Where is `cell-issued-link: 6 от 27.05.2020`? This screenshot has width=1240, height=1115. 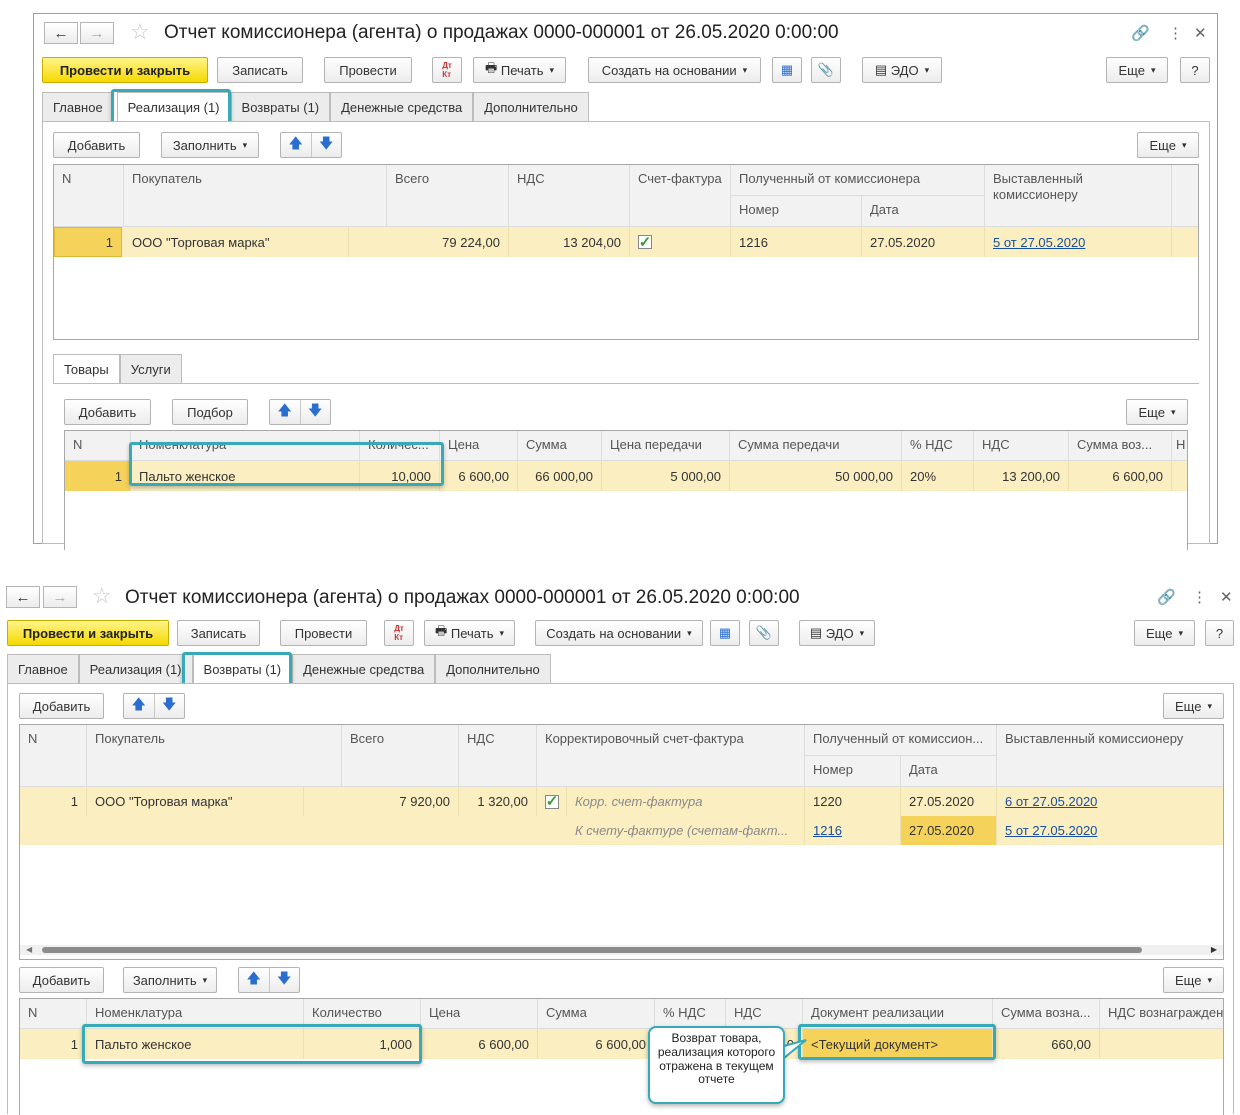
cell-issued-link: 6 от 27.05.2020 is located at coordinates (1110, 801).